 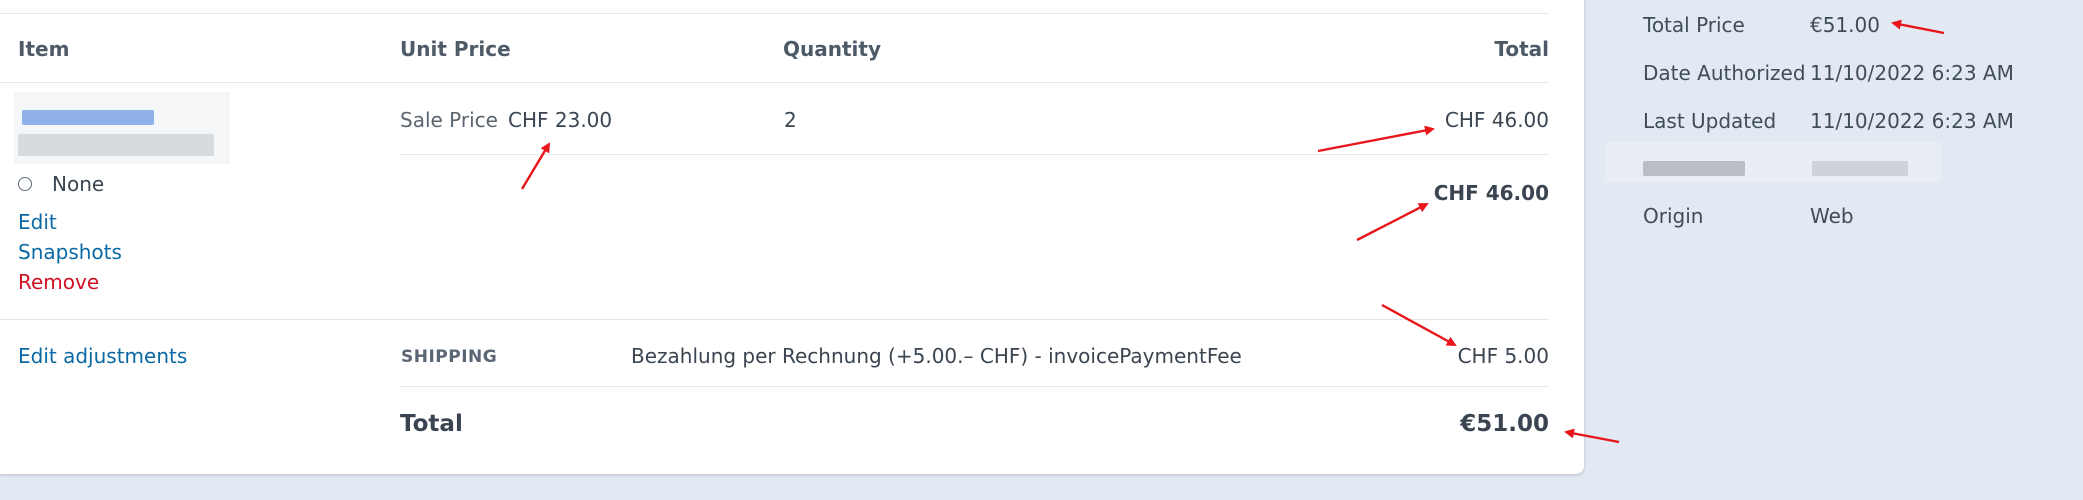 What do you see at coordinates (37, 222) in the screenshot?
I see `edit-link: Edit` at bounding box center [37, 222].